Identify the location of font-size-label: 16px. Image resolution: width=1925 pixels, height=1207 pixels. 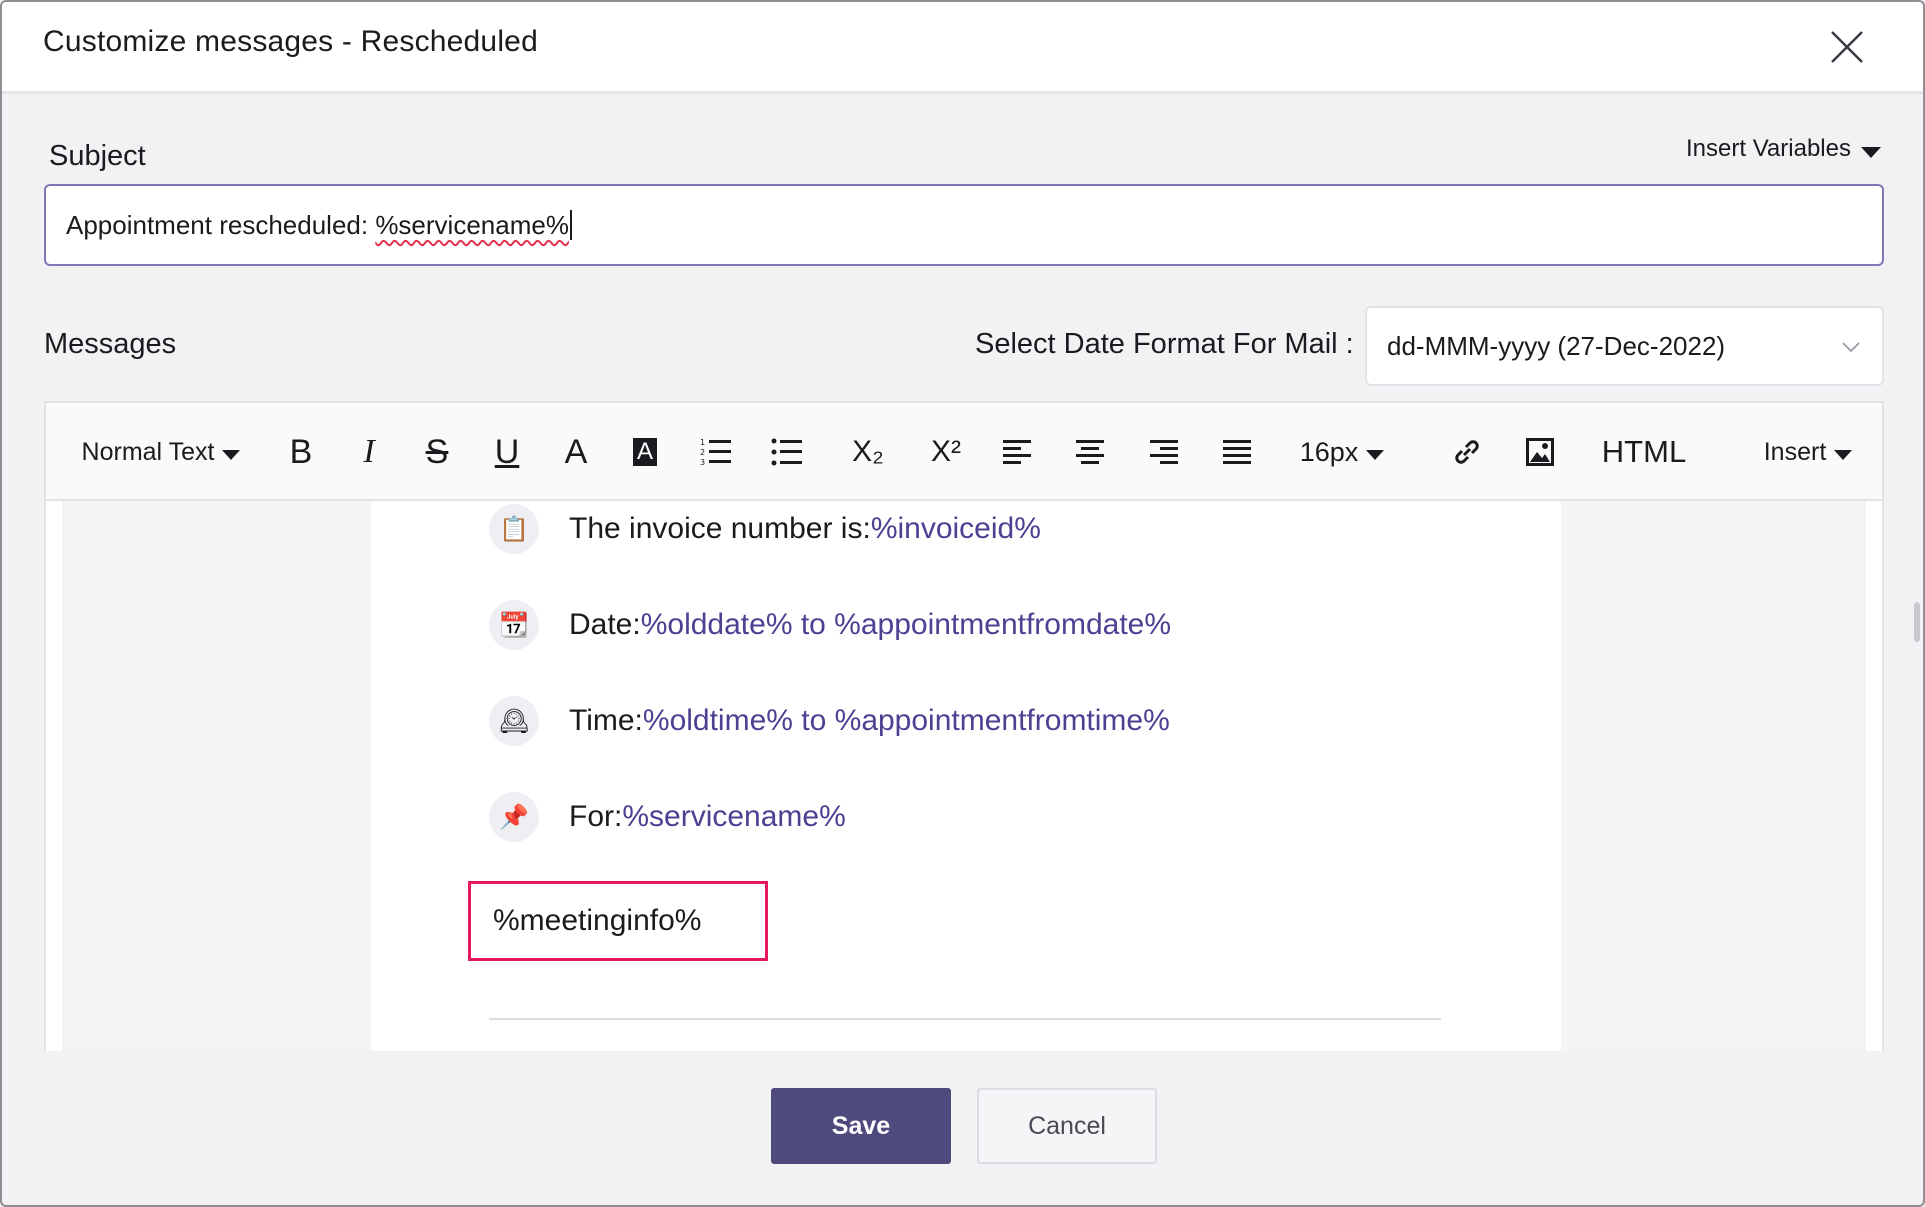
(1329, 451).